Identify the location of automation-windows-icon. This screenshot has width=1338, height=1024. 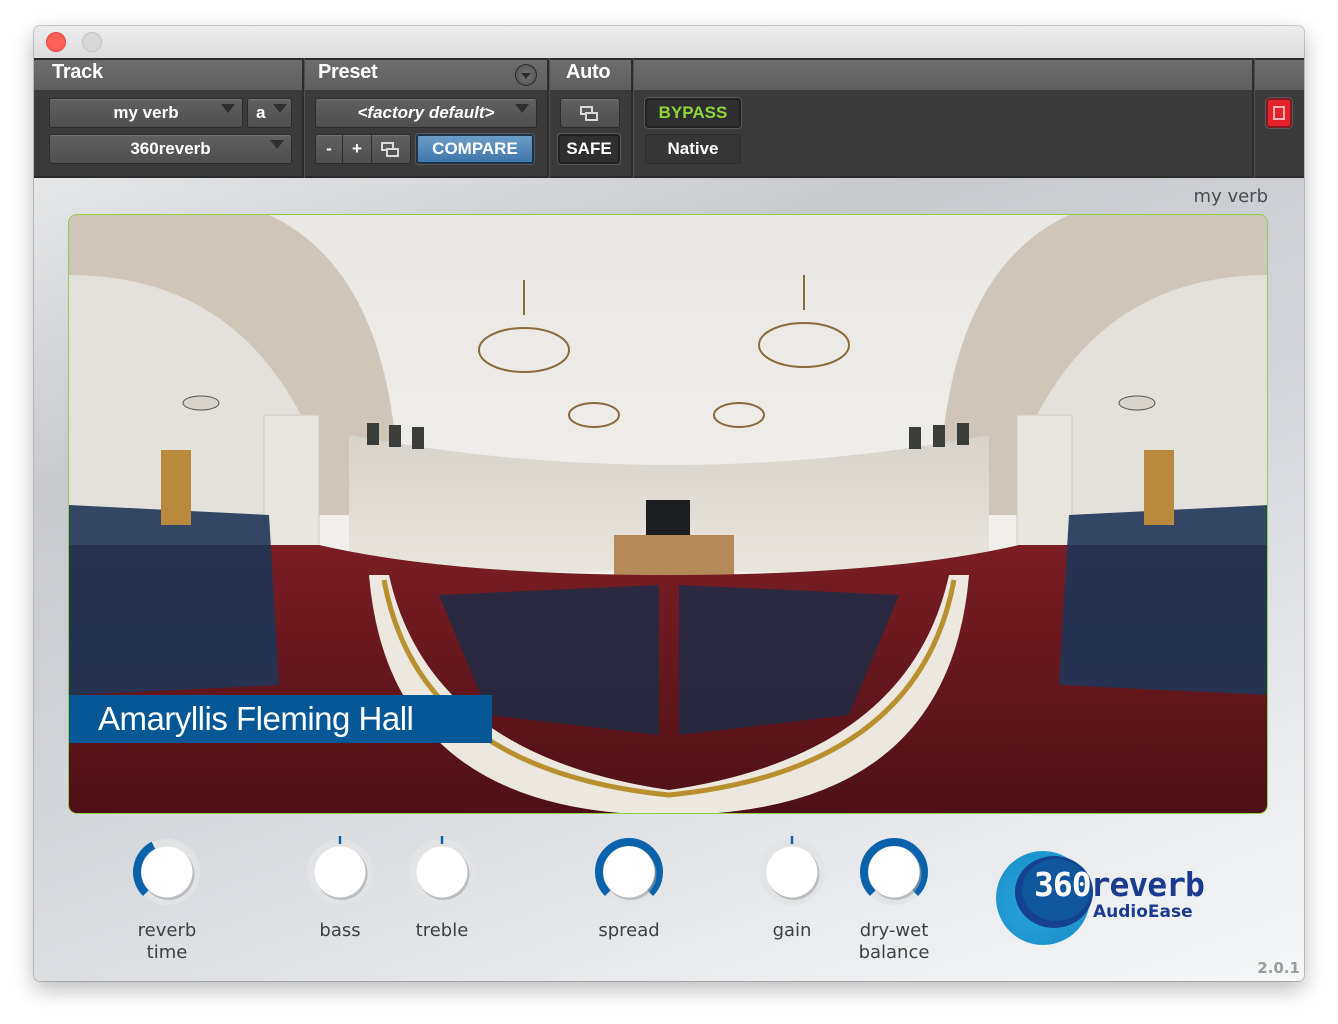
(590, 113).